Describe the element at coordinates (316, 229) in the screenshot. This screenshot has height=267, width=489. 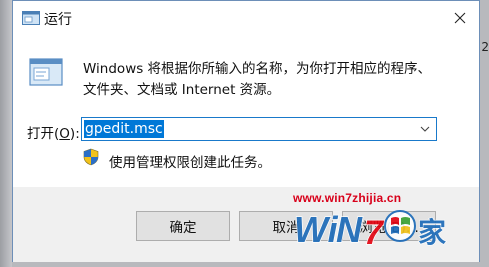
I see `svg-text: Wi` at that location.